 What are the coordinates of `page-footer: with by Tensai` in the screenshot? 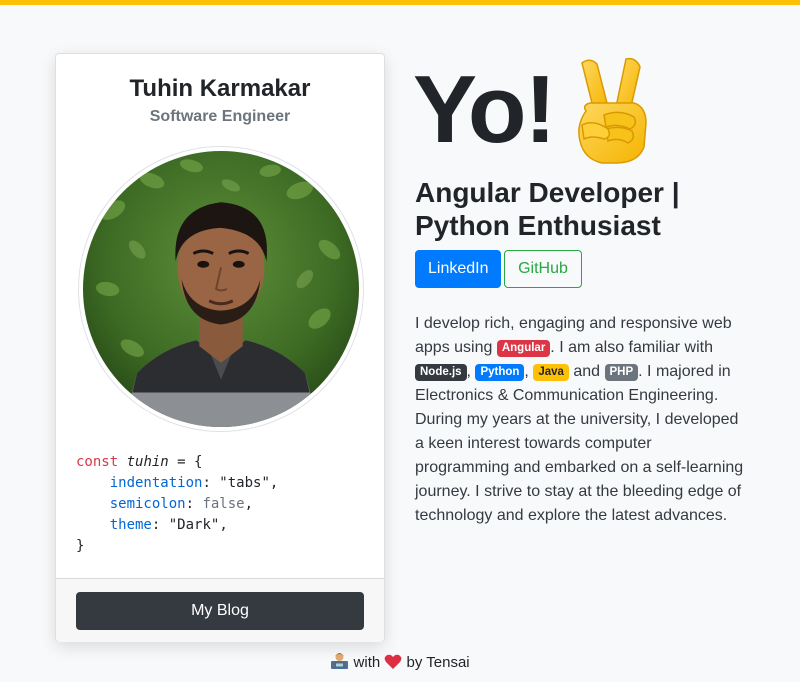 It's located at (400, 661).